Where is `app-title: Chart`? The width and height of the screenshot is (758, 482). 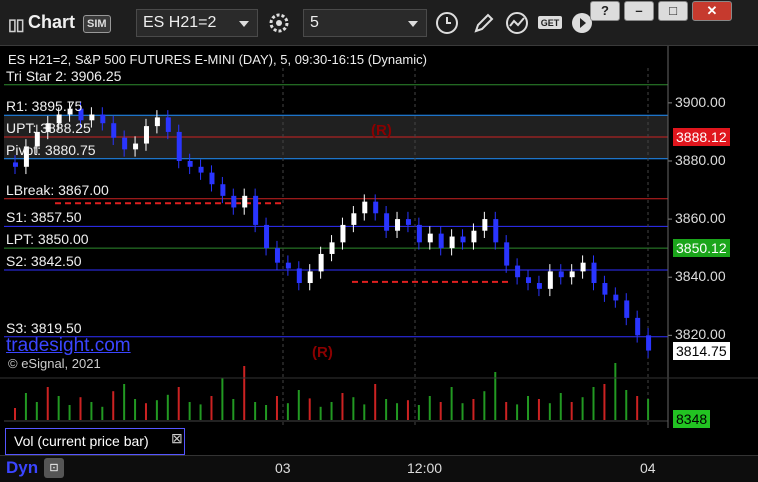
app-title: Chart is located at coordinates (52, 22).